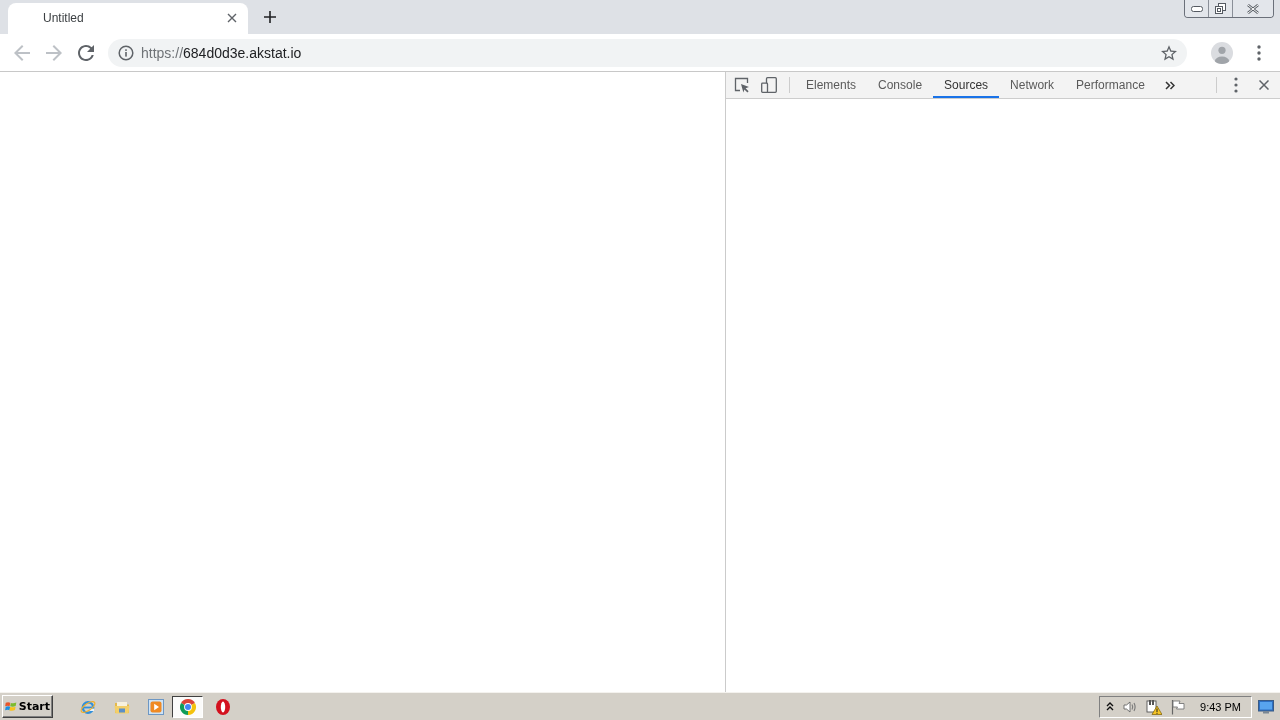 The height and width of the screenshot is (720, 1280). Describe the element at coordinates (900, 85) in the screenshot. I see `devtools-tab: Console` at that location.